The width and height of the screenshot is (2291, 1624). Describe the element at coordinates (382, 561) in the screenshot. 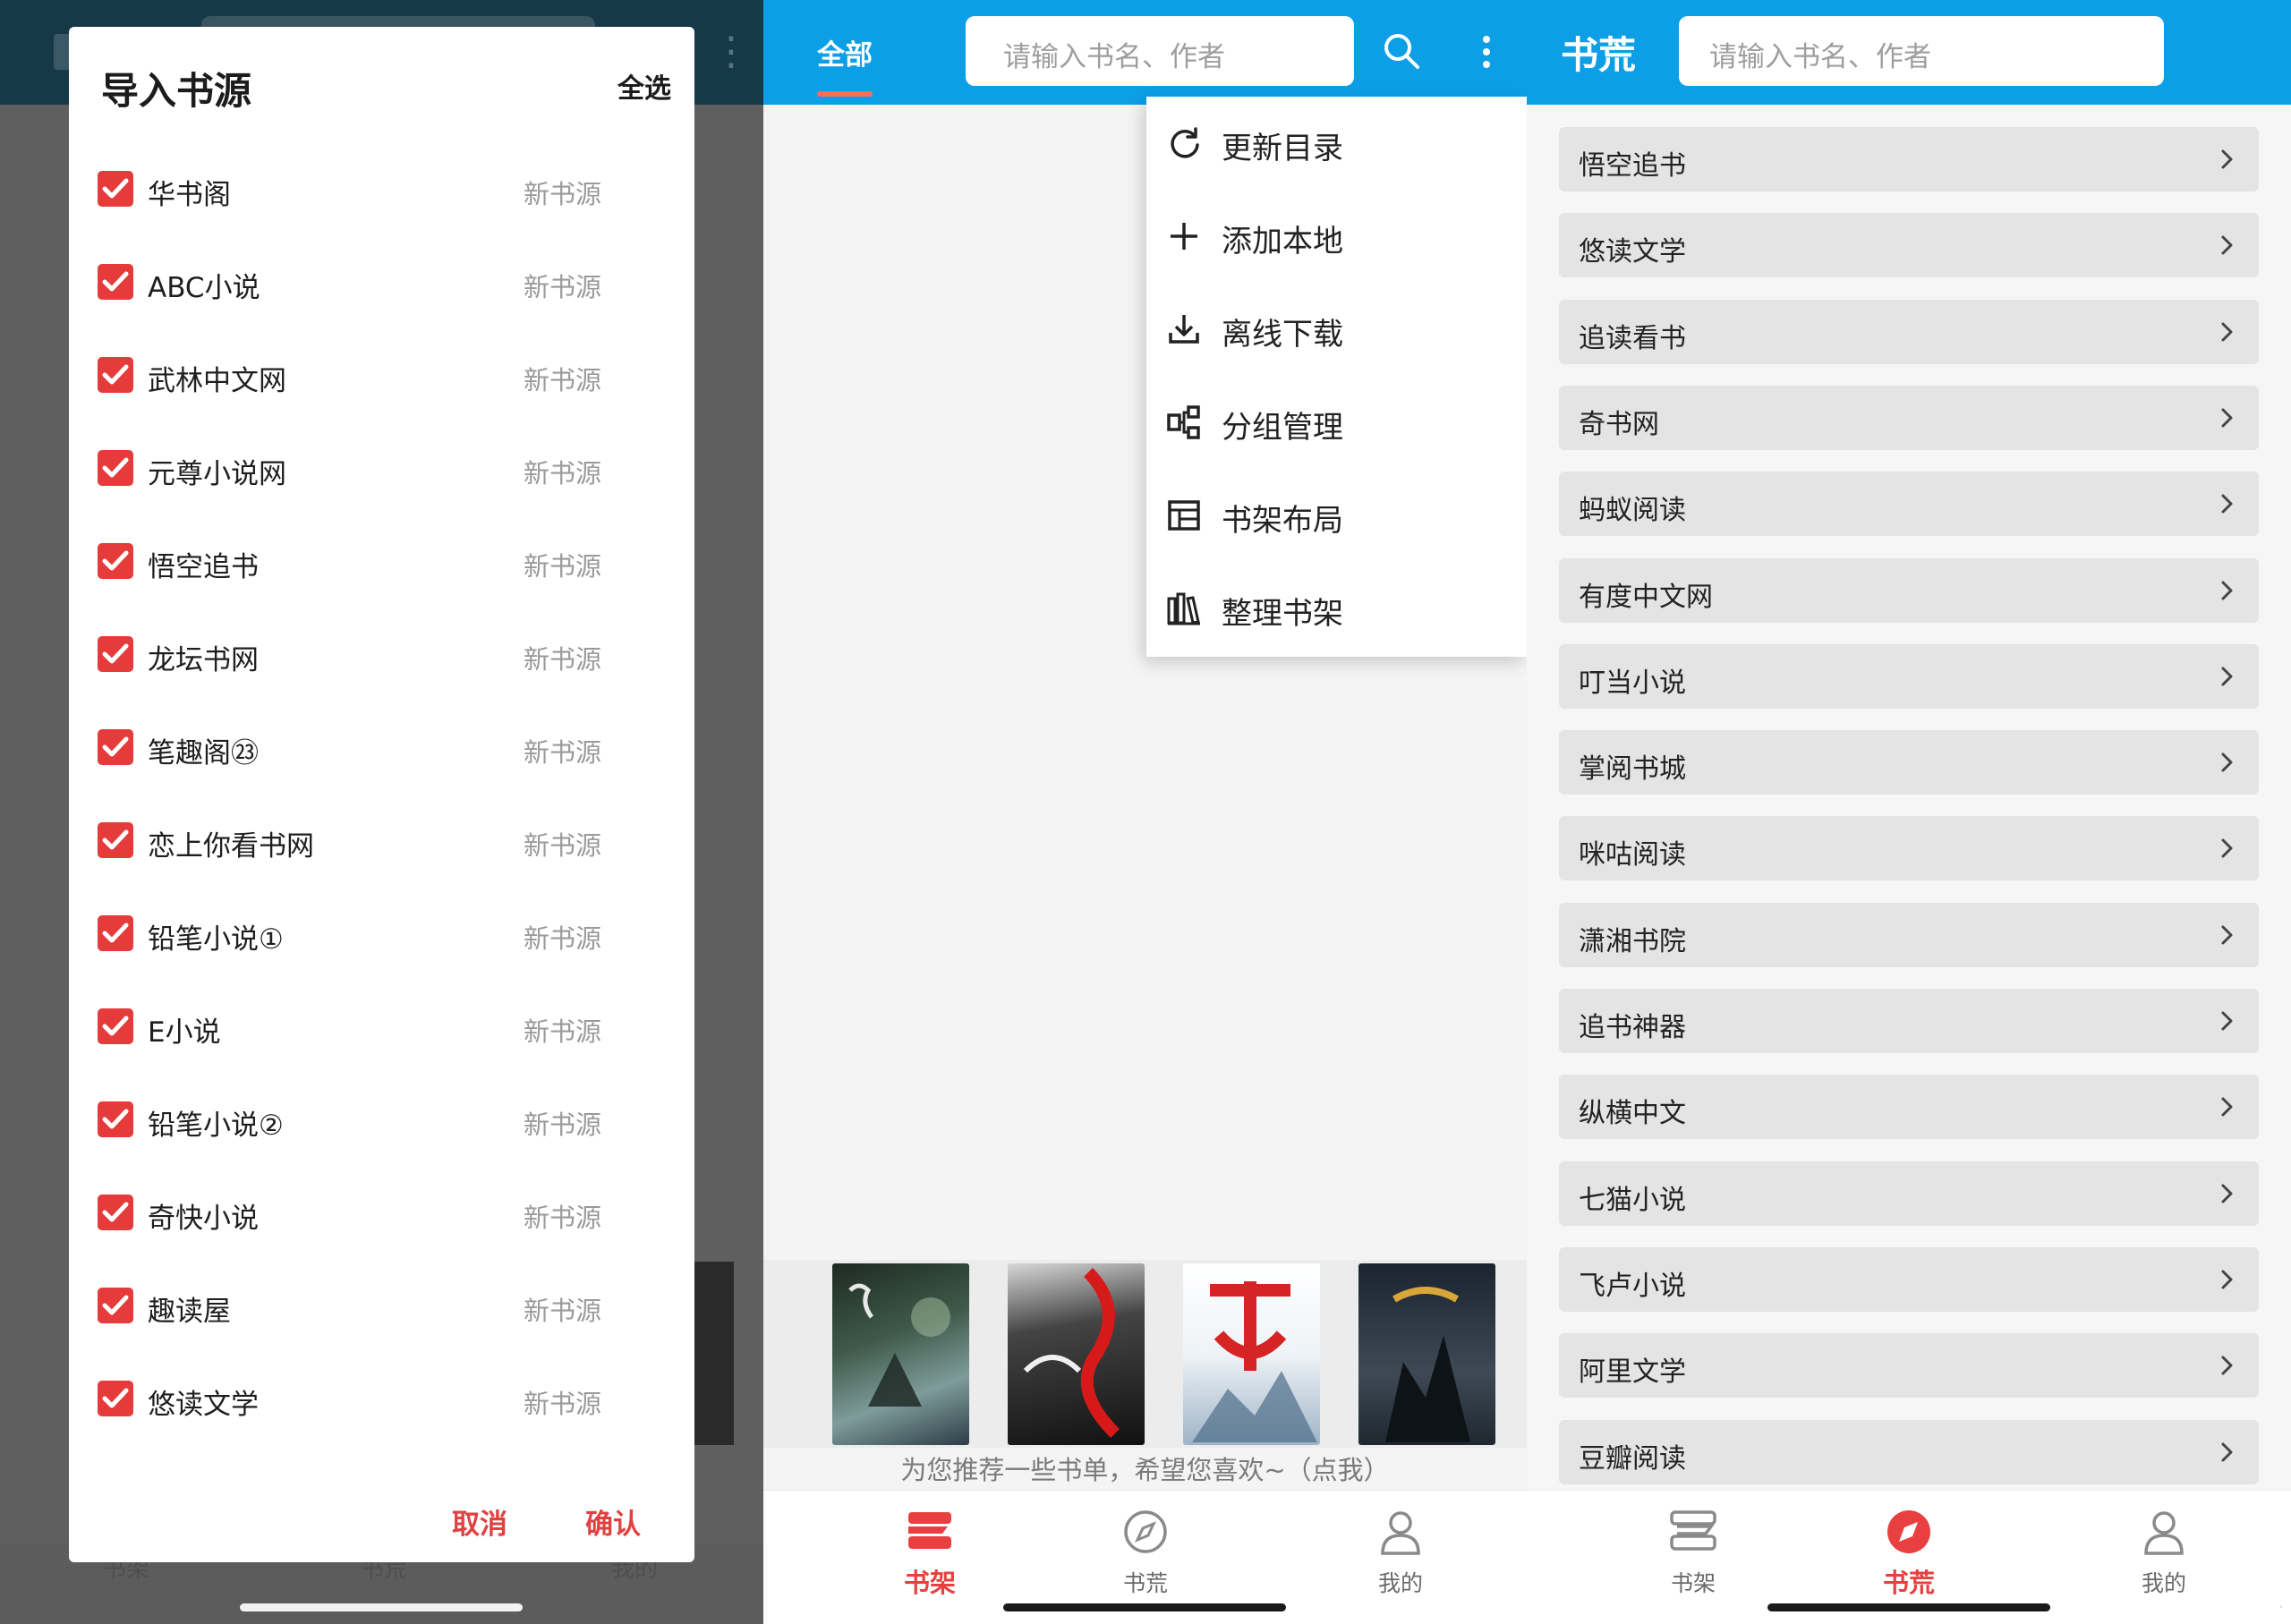

I see `source-row: 悟空追书 新书源` at that location.